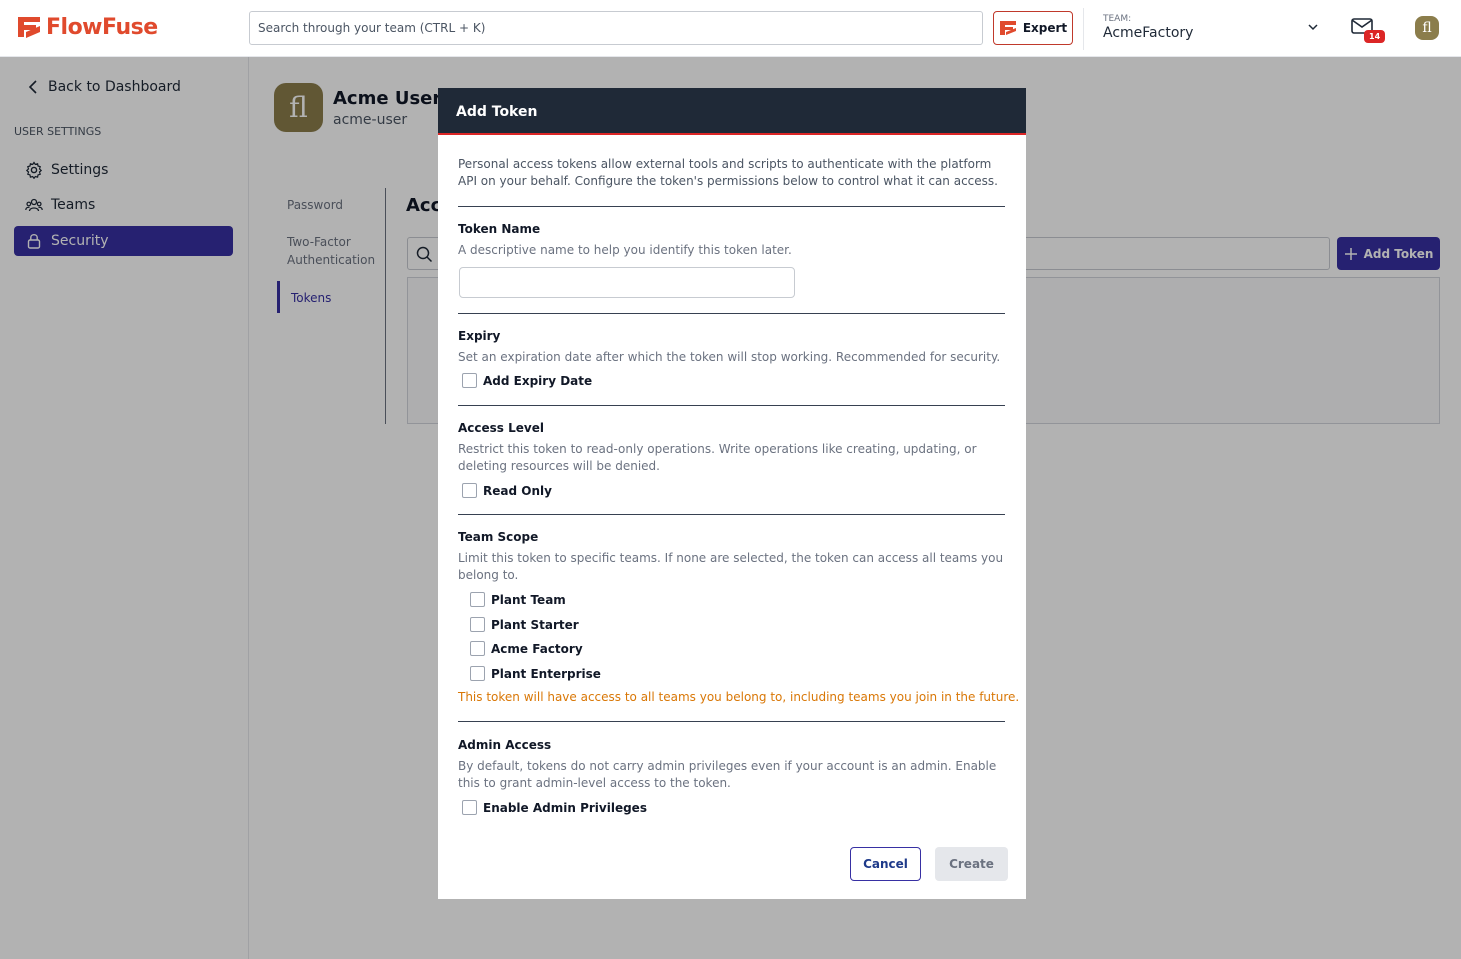  What do you see at coordinates (535, 624) in the screenshot?
I see `checkbox-label: Plant Starter` at bounding box center [535, 624].